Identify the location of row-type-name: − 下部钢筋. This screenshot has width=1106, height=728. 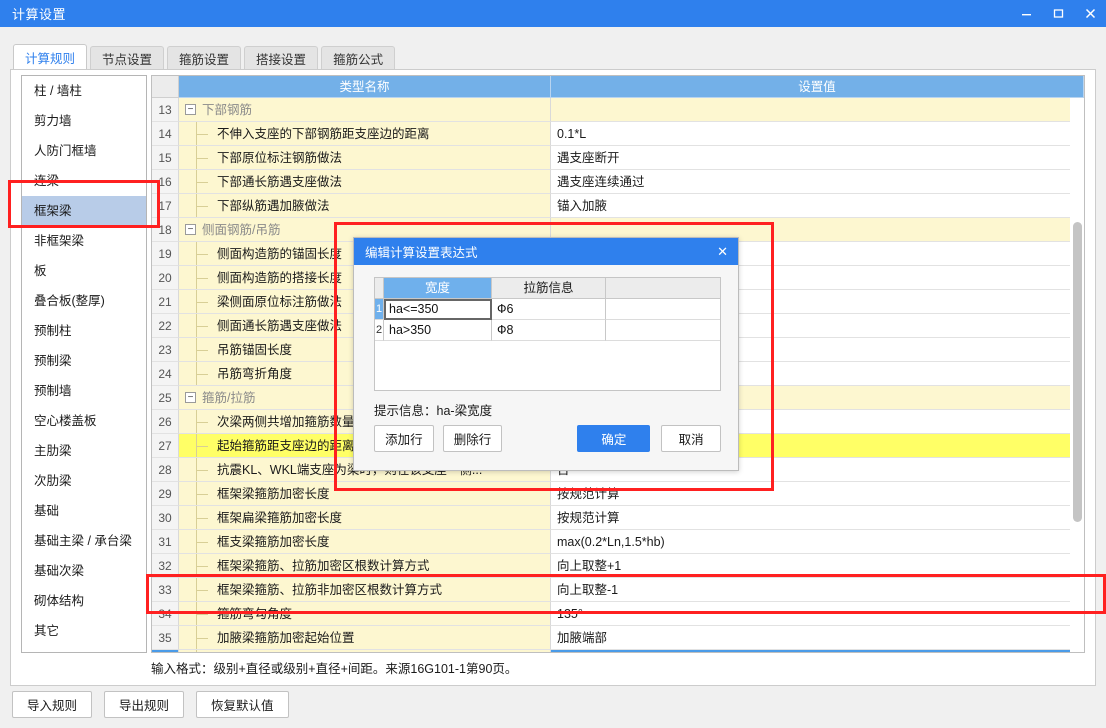
(365, 110).